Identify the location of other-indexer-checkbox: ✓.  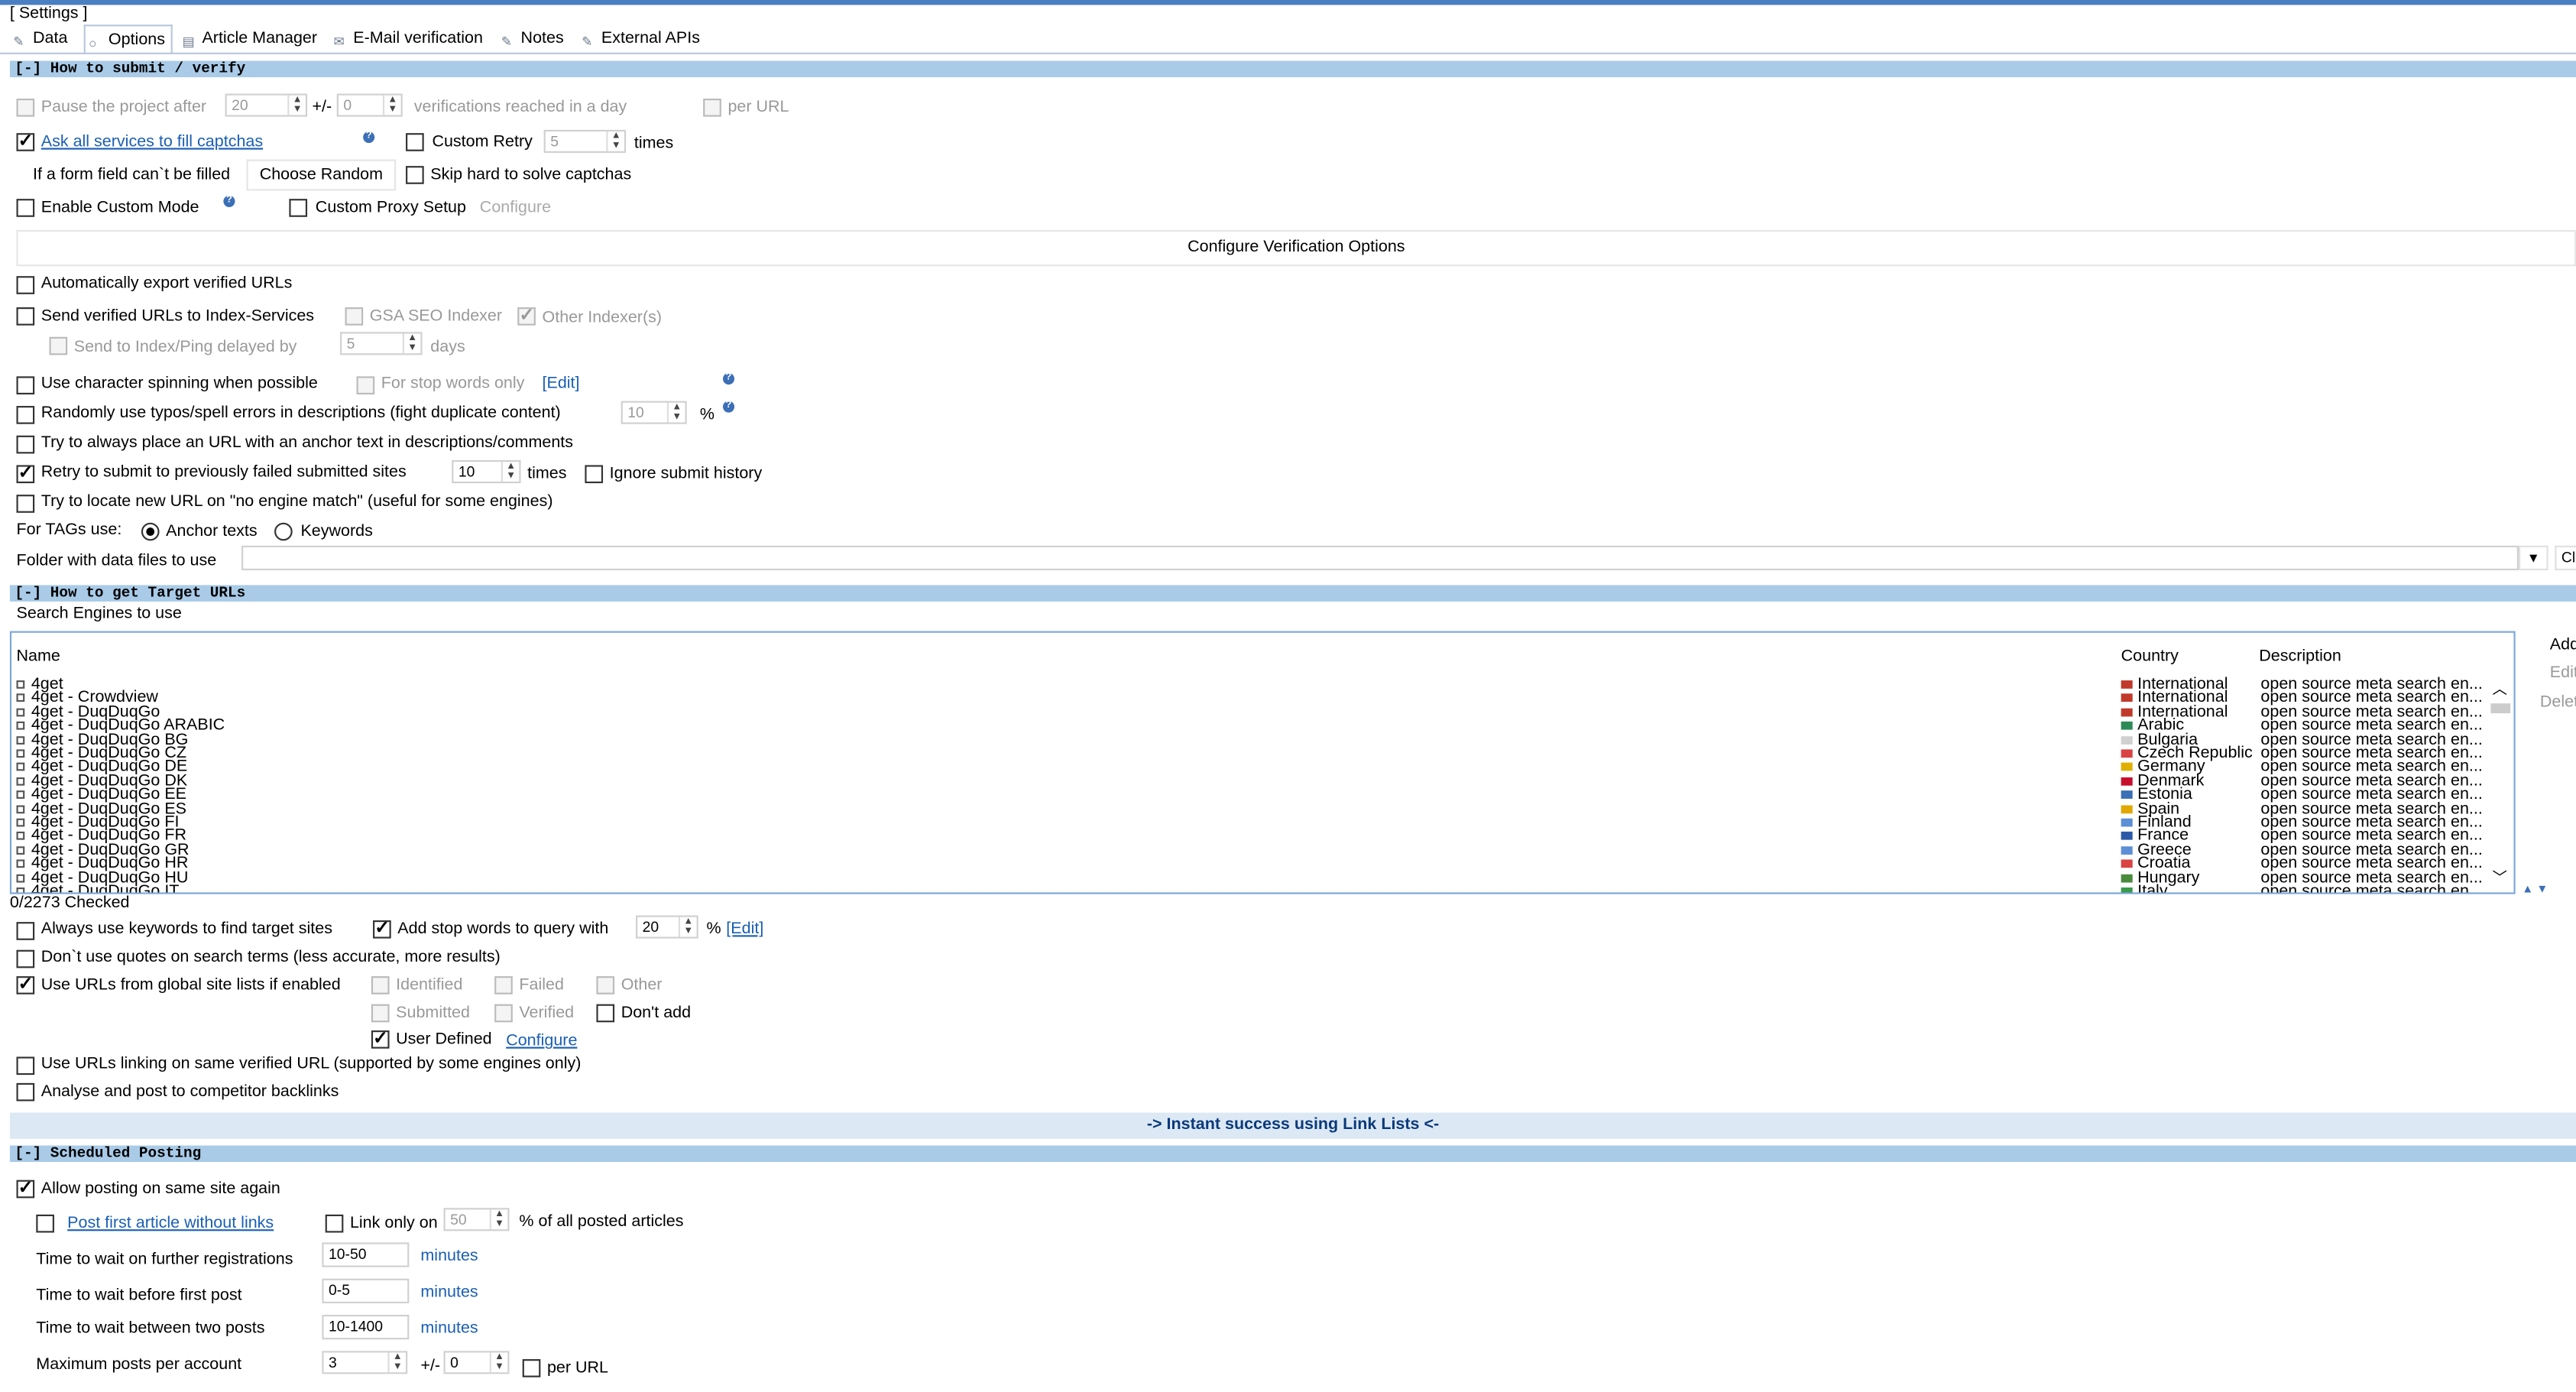
(526, 316).